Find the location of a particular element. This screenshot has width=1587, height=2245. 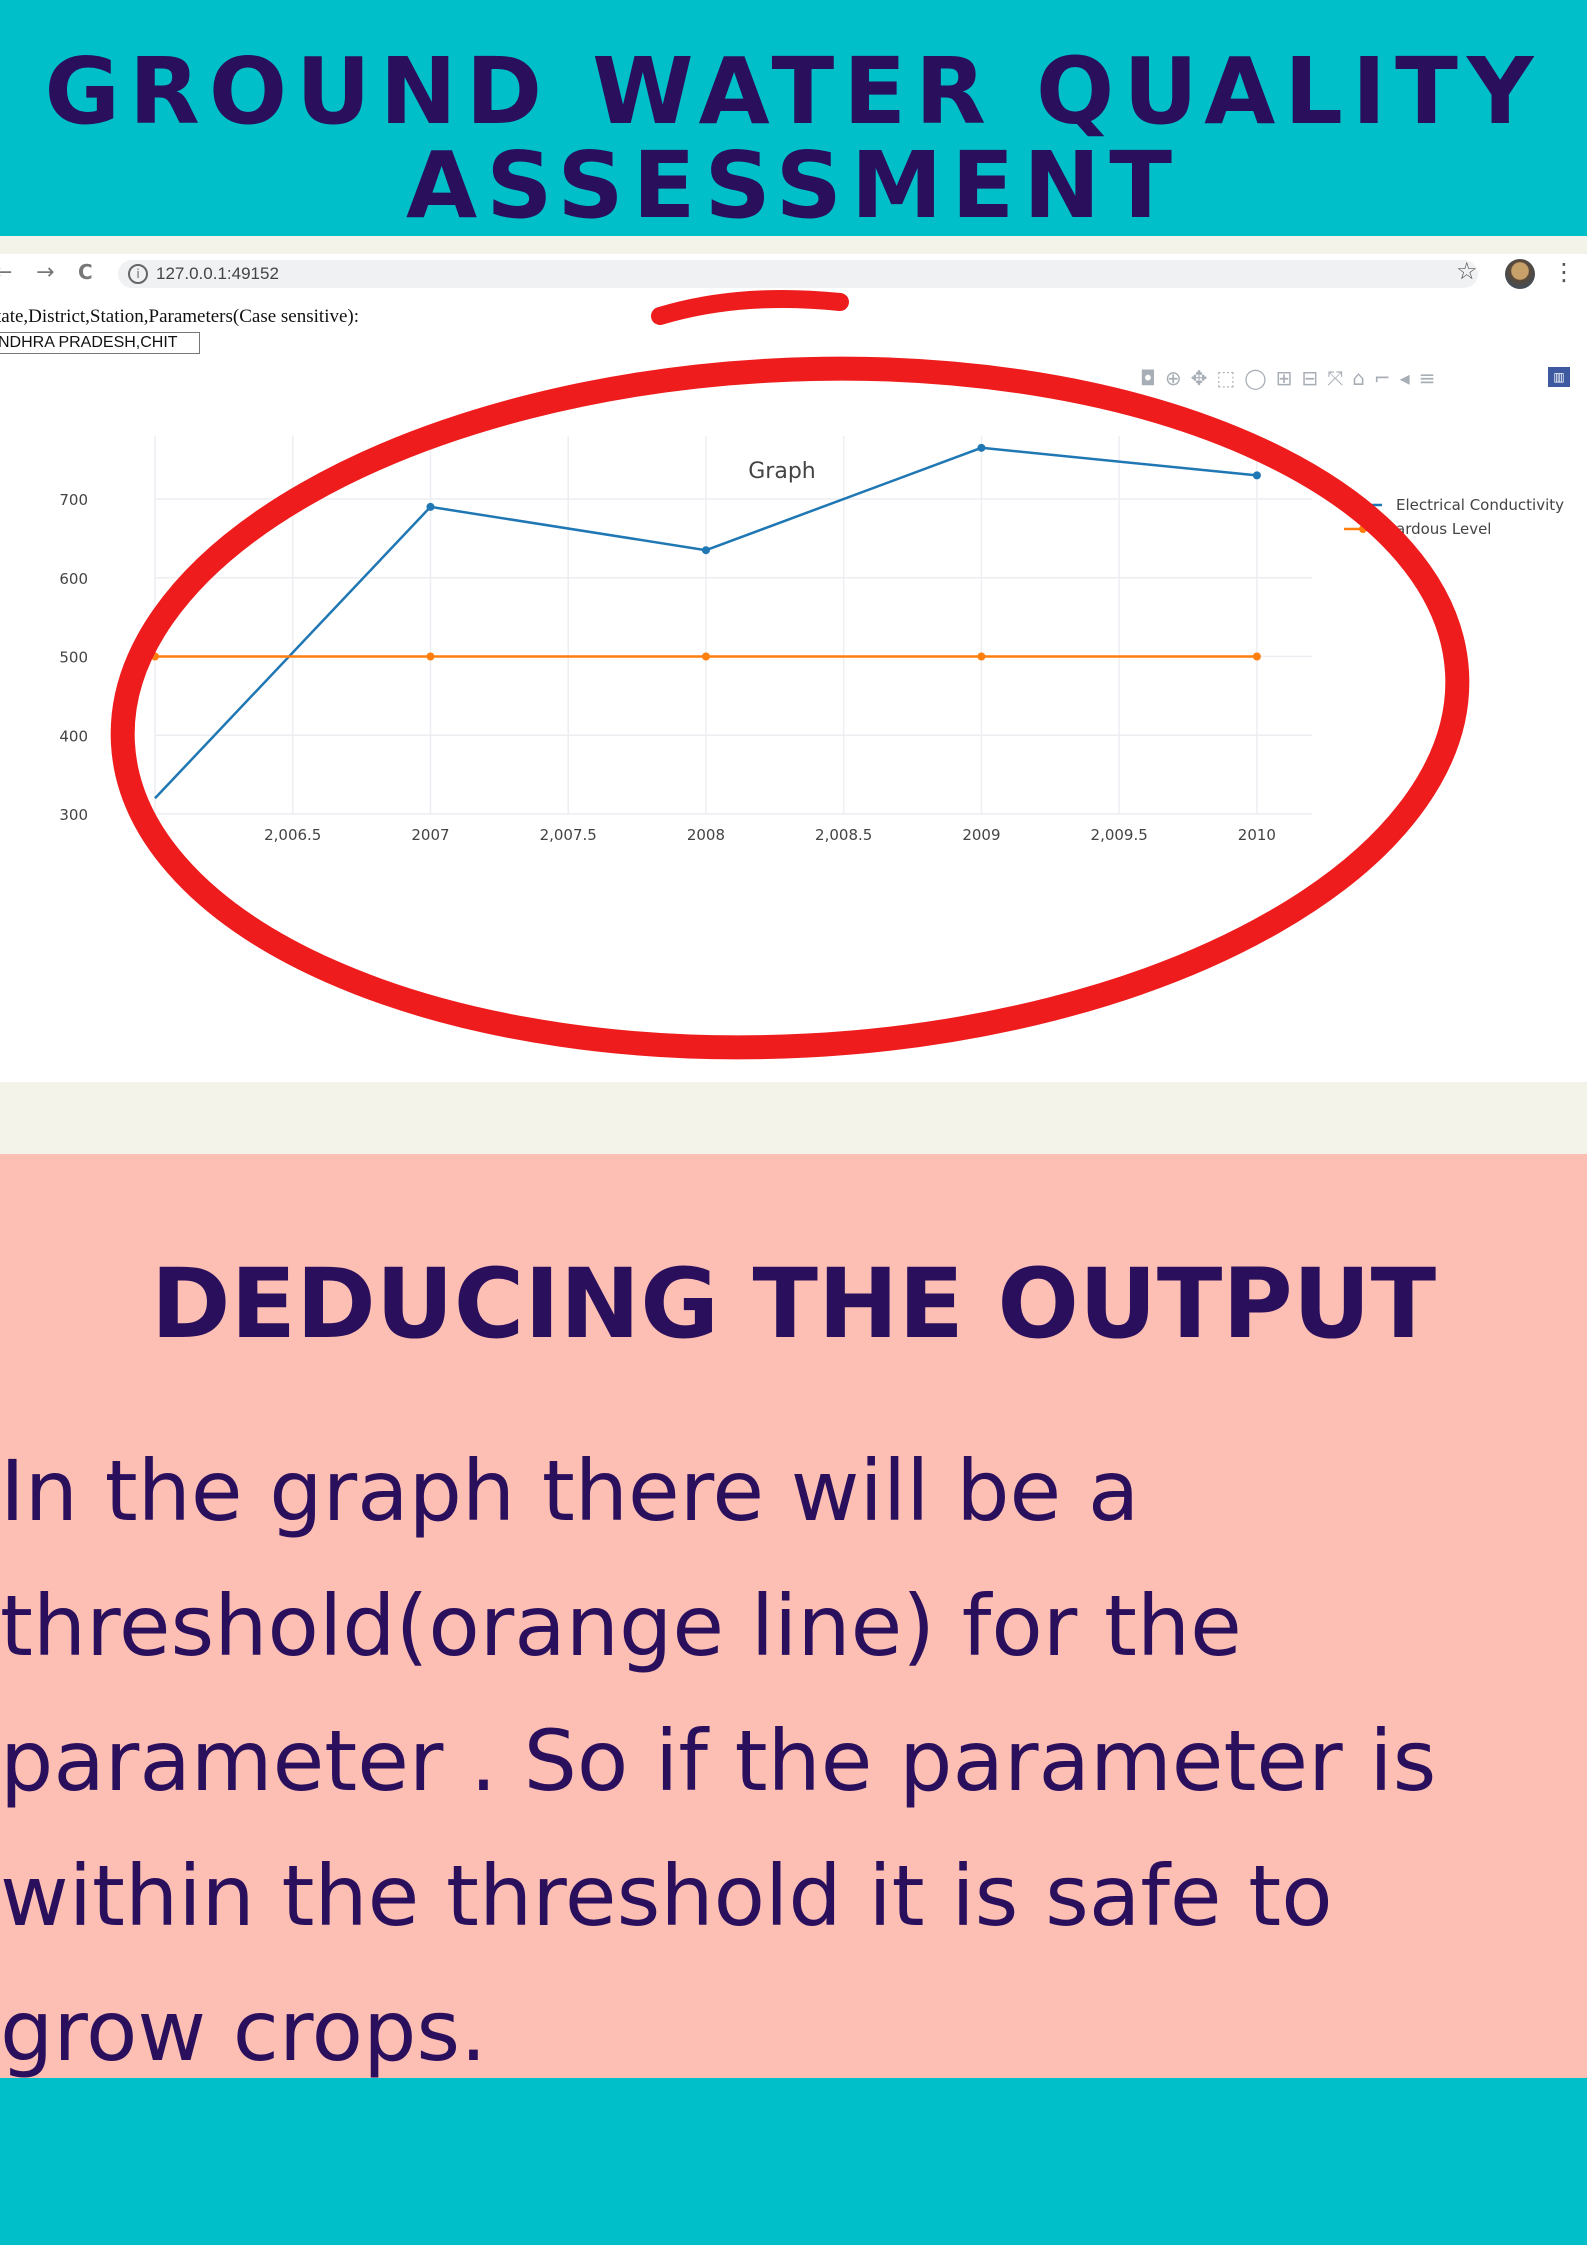

body-line: within the threshold it is safe to is located at coordinates (666, 1896).